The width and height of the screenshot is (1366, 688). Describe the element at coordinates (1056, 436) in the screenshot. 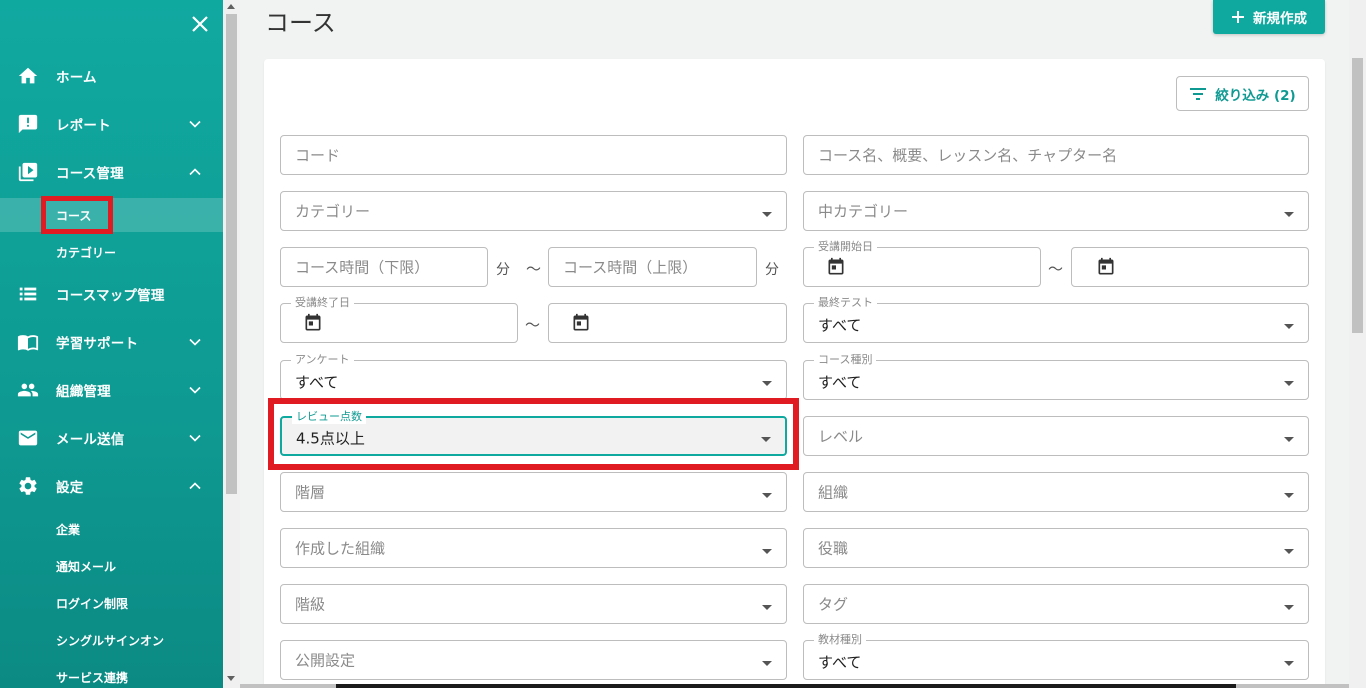

I see `level-select: レベル` at that location.